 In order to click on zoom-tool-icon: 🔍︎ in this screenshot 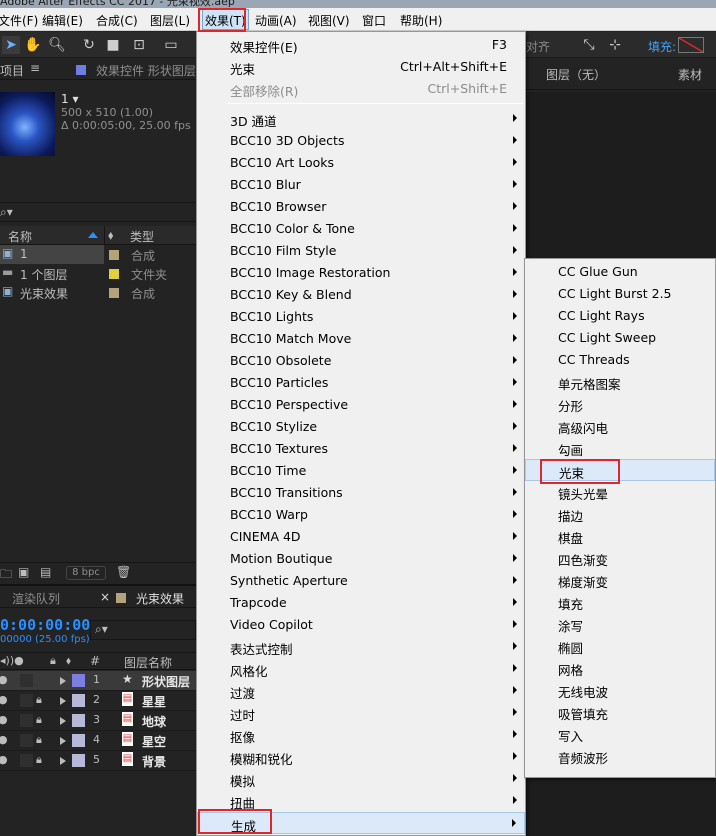, I will do `click(57, 45)`.